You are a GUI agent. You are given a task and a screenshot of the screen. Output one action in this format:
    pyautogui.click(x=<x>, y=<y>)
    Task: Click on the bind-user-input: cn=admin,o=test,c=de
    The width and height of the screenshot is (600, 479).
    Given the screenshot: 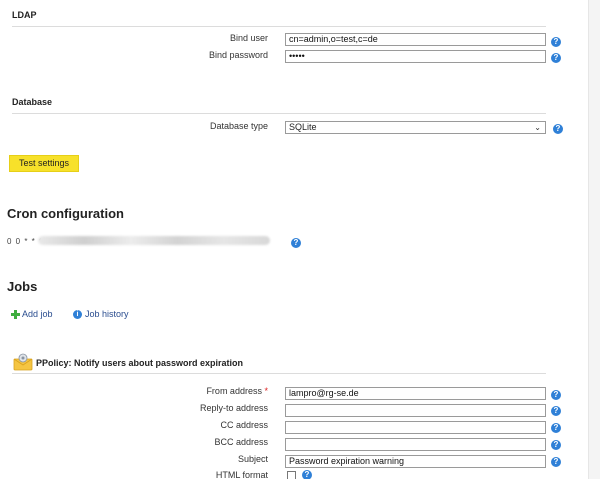 What is the action you would take?
    pyautogui.click(x=415, y=39)
    